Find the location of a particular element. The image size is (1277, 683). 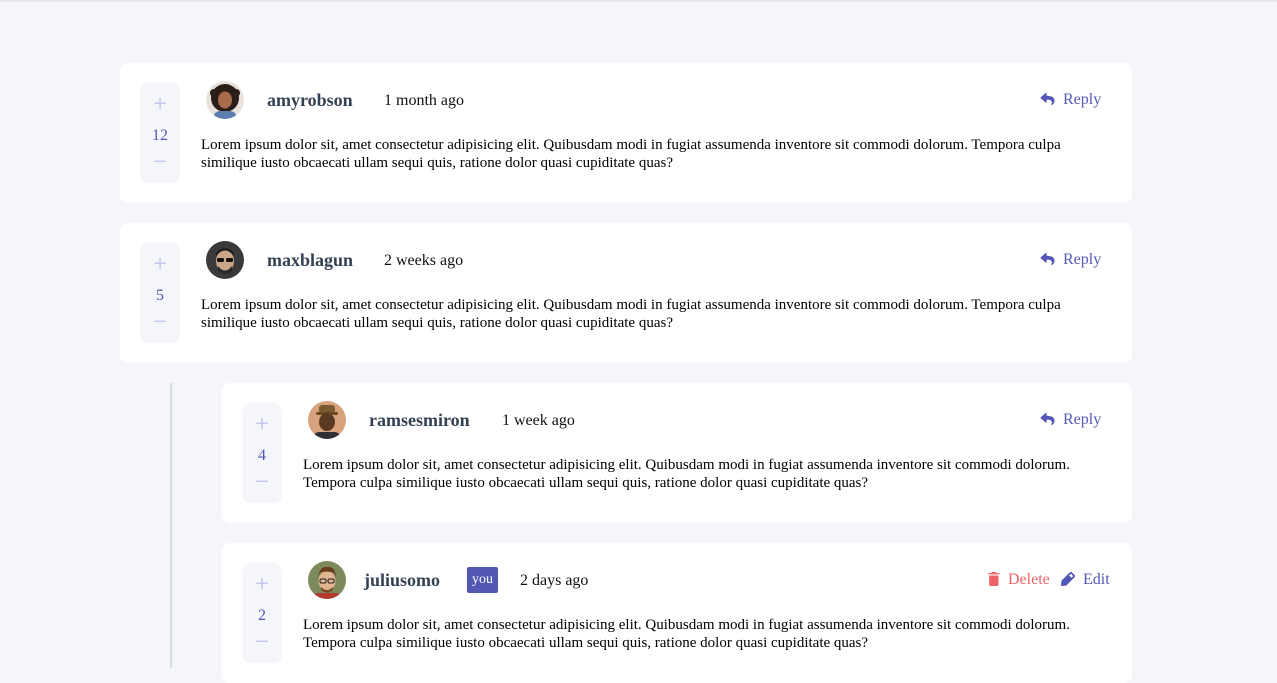

vote-score: 5 is located at coordinates (160, 295).